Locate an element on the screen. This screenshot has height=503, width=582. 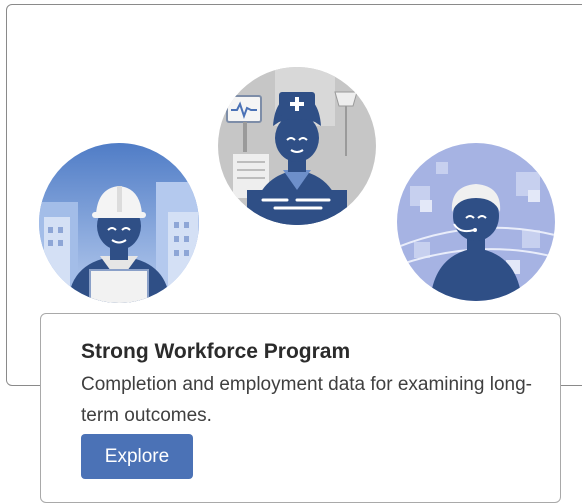
construction-worker-icon is located at coordinates (119, 223).